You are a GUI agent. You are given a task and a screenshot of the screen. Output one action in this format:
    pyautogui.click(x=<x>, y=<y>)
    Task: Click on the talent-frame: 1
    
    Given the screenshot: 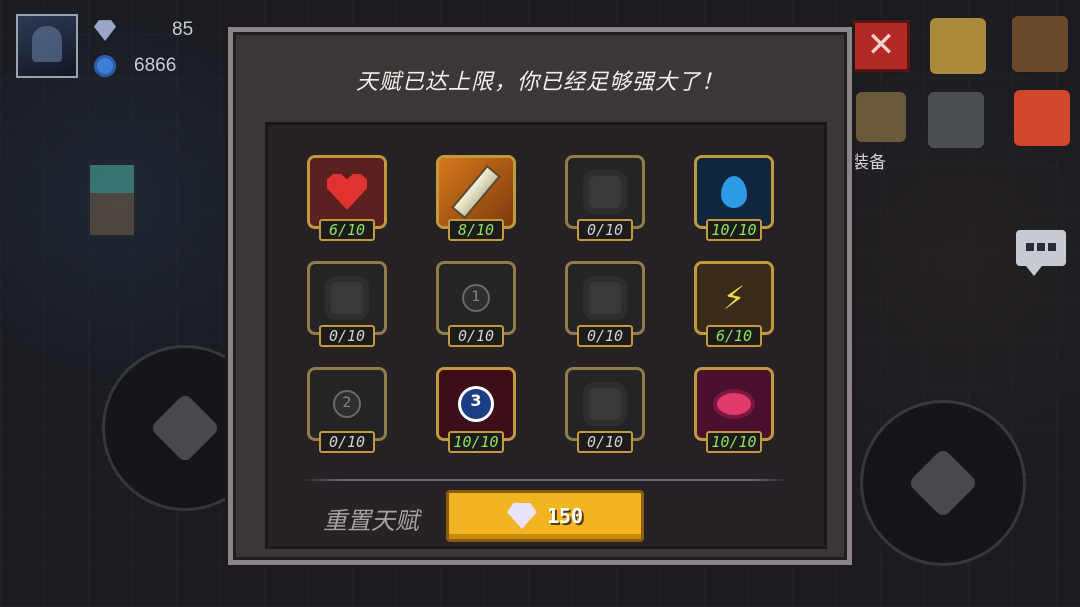 What is the action you would take?
    pyautogui.click(x=476, y=298)
    